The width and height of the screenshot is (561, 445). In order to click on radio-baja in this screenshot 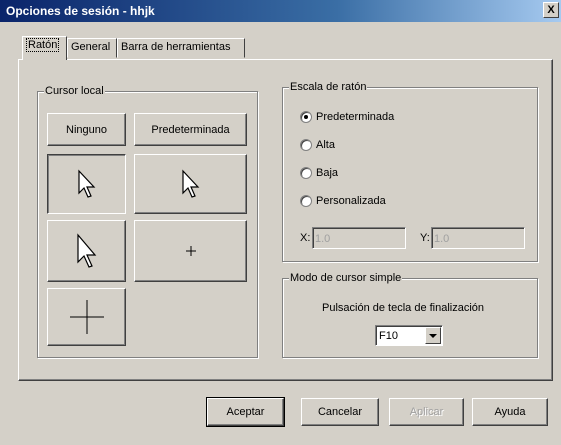, I will do `click(306, 173)`.